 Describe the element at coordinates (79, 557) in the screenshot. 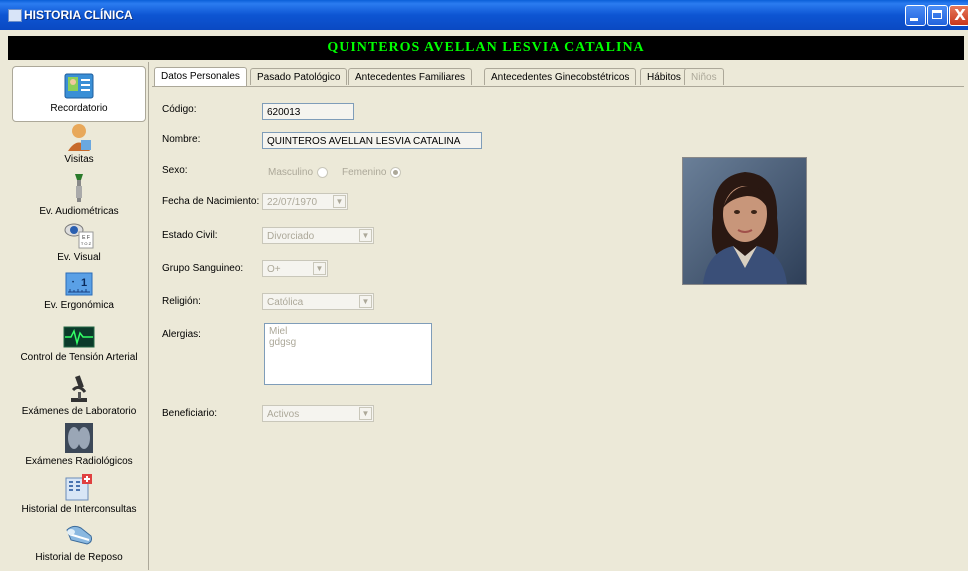

I see `sidebar-item-label: Historial de Reposo` at that location.